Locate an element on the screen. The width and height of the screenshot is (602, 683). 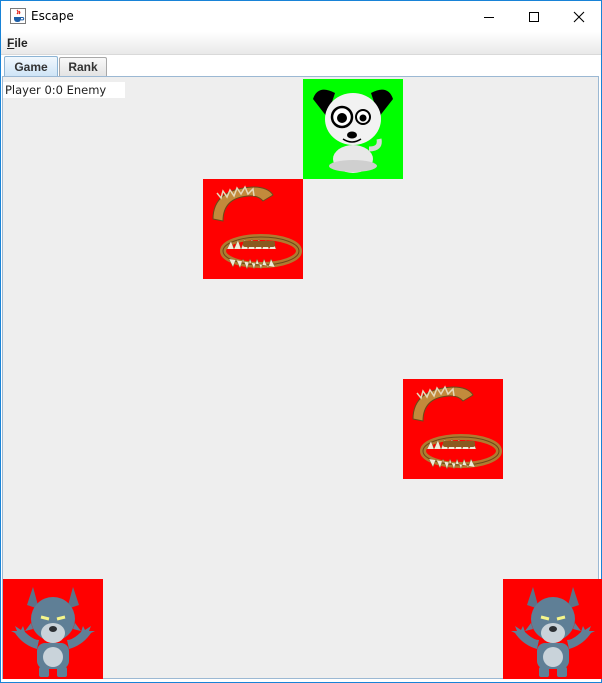
menu-file-rest: ile is located at coordinates (21, 43).